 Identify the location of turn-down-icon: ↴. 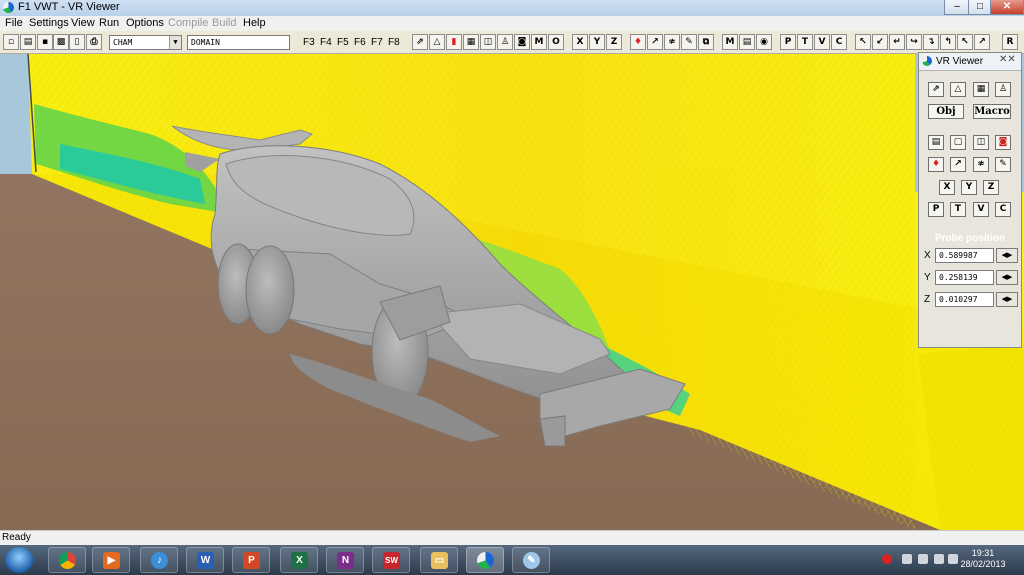
(931, 42).